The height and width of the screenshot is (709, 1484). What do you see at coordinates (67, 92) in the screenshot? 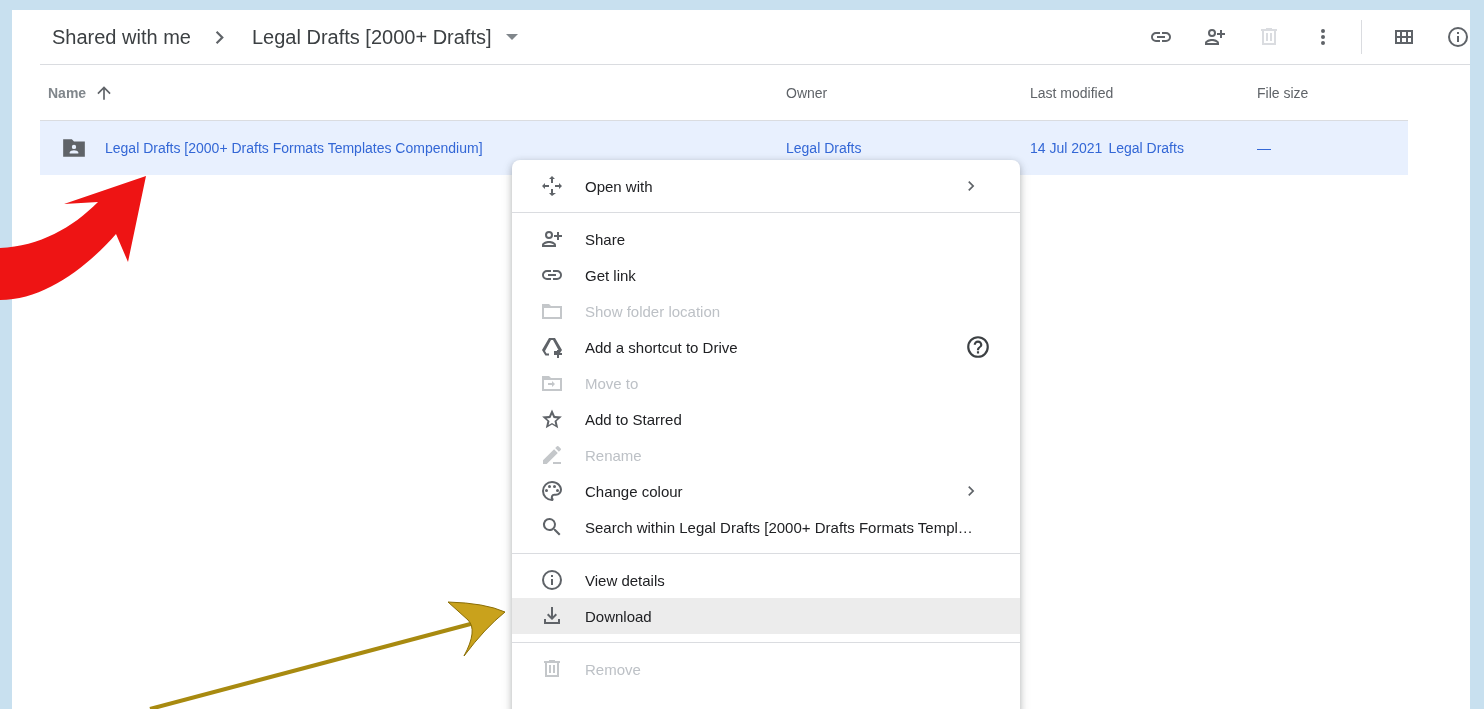
I see `column-header: Name` at bounding box center [67, 92].